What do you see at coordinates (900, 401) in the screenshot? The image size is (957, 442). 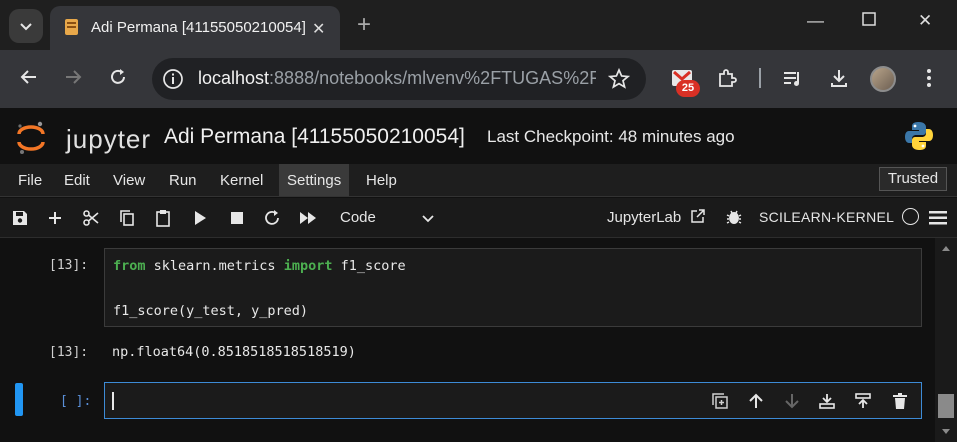 I see `trash-icon` at bounding box center [900, 401].